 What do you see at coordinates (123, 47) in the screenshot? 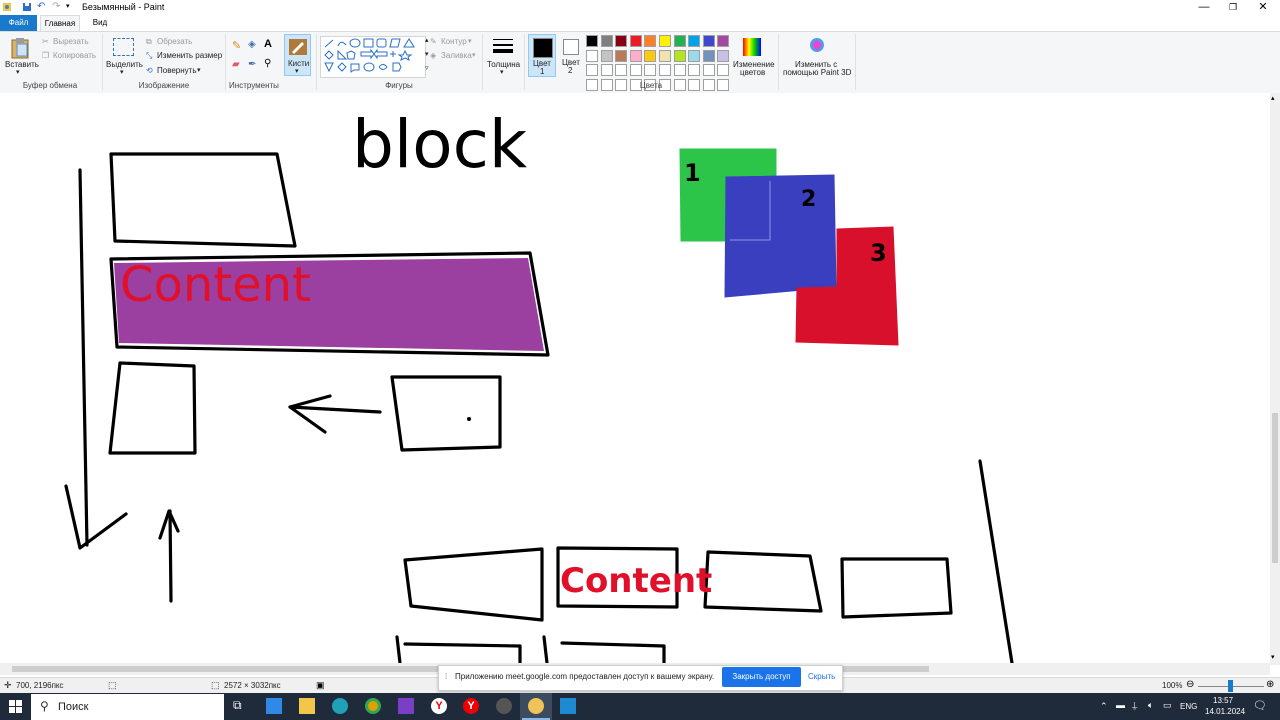
I see `select-icon` at bounding box center [123, 47].